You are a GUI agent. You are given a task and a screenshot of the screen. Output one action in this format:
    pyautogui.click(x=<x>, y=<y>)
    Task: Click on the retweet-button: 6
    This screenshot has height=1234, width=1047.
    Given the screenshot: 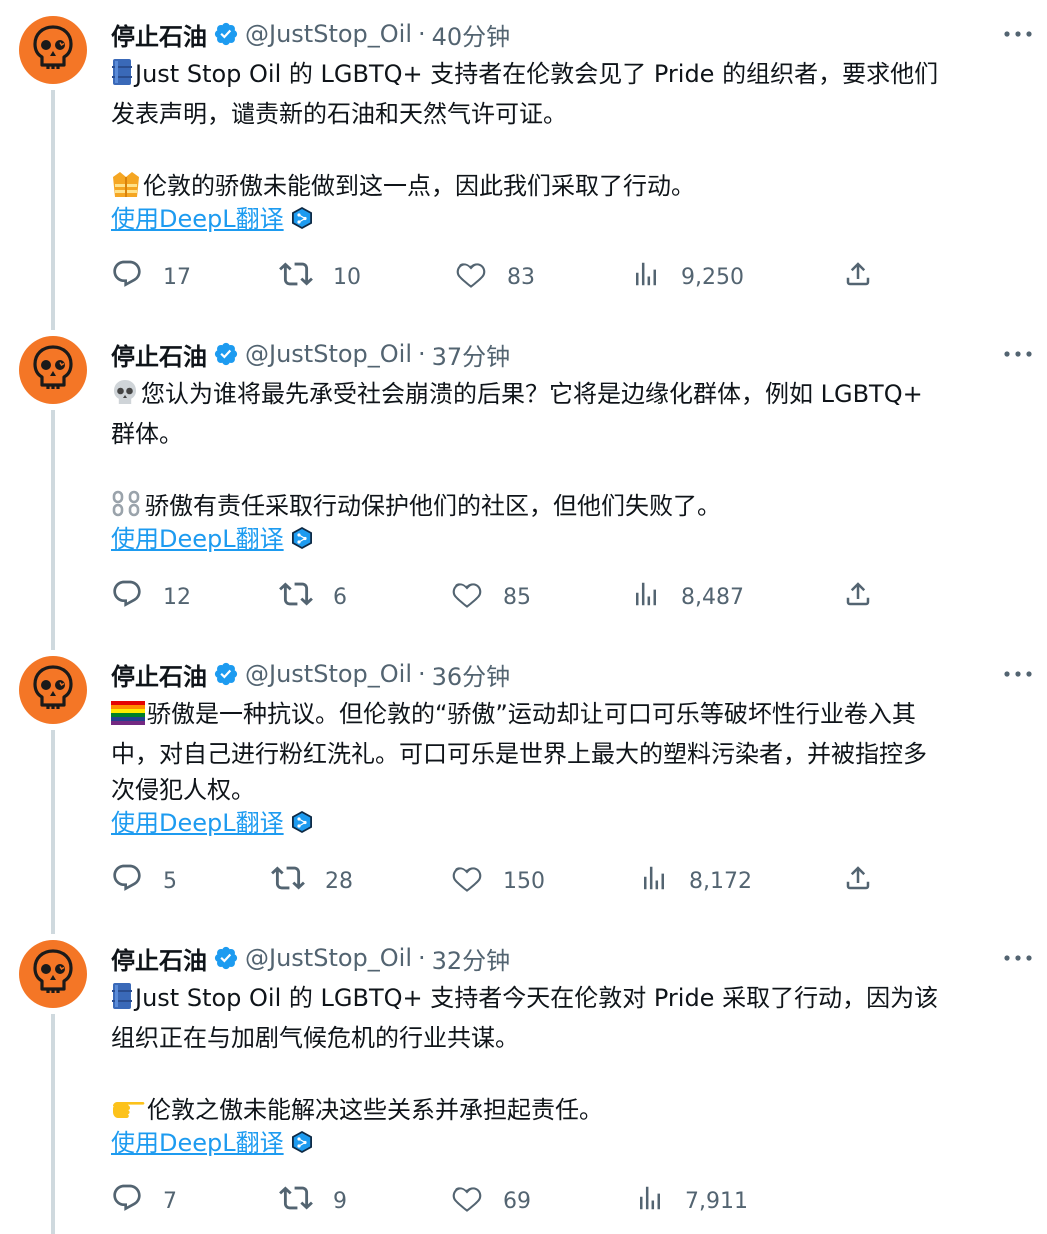 What is the action you would take?
    pyautogui.click(x=313, y=597)
    